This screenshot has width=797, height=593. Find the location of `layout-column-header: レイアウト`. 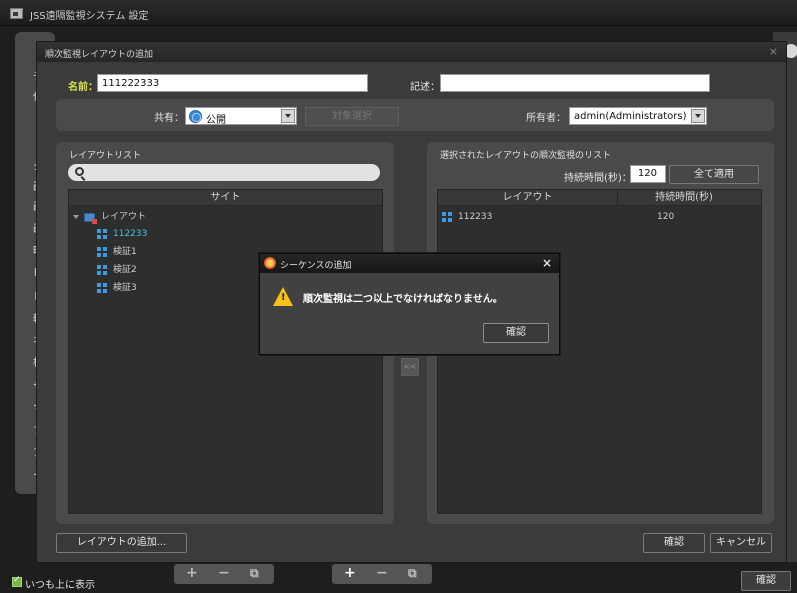

layout-column-header: レイアウト is located at coordinates (528, 198).